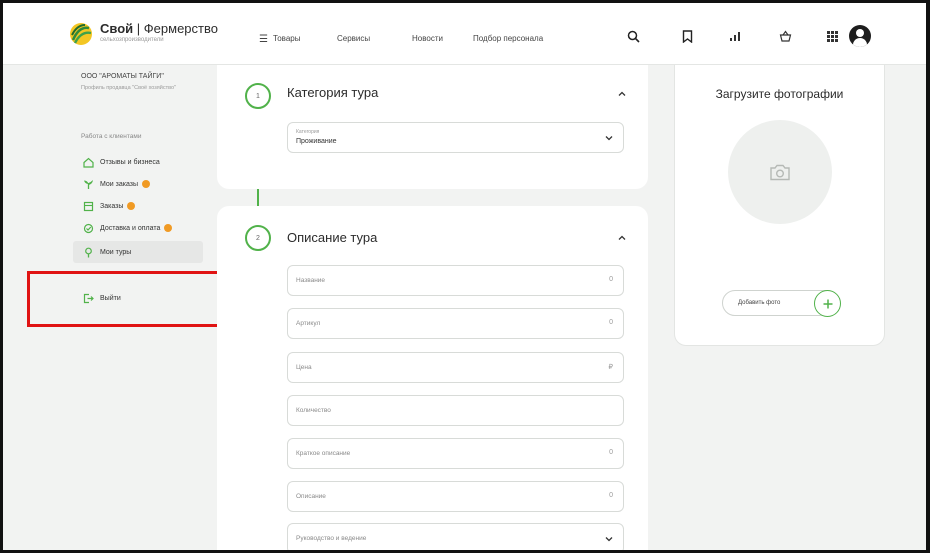 The width and height of the screenshot is (930, 553). What do you see at coordinates (827, 303) in the screenshot?
I see `plus-icon` at bounding box center [827, 303].